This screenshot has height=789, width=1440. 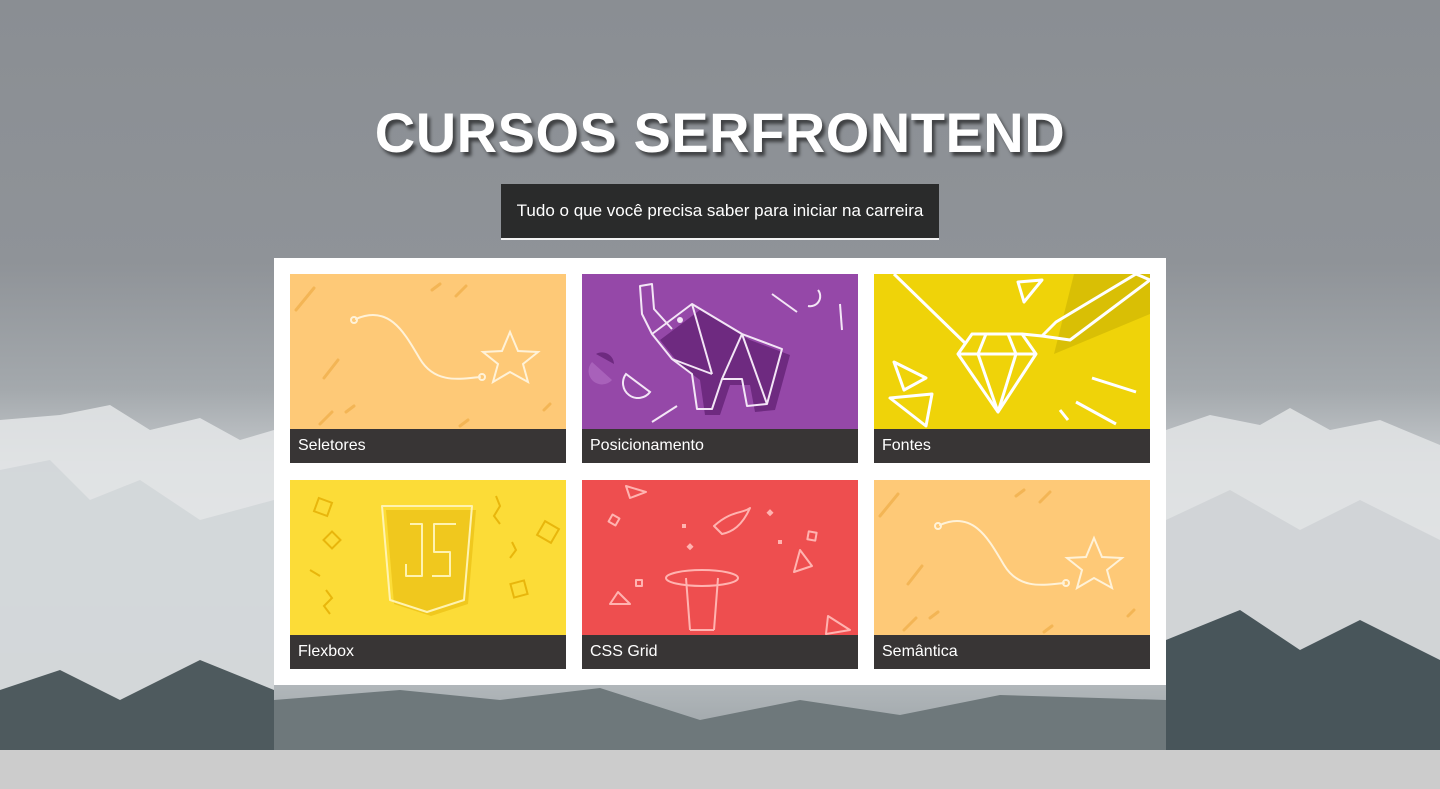 I want to click on page-title: CURSOS SERFRONTEND, so click(x=720, y=132).